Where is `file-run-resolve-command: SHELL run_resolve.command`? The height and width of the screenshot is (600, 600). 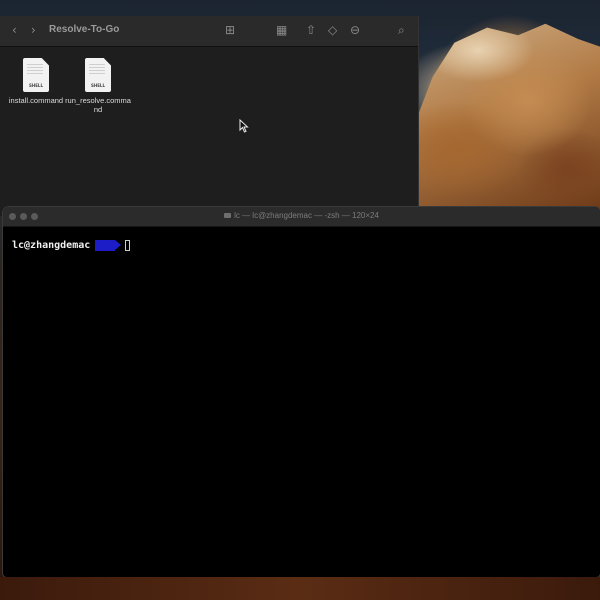
file-run-resolve-command: SHELL run_resolve.command is located at coordinates (98, 86).